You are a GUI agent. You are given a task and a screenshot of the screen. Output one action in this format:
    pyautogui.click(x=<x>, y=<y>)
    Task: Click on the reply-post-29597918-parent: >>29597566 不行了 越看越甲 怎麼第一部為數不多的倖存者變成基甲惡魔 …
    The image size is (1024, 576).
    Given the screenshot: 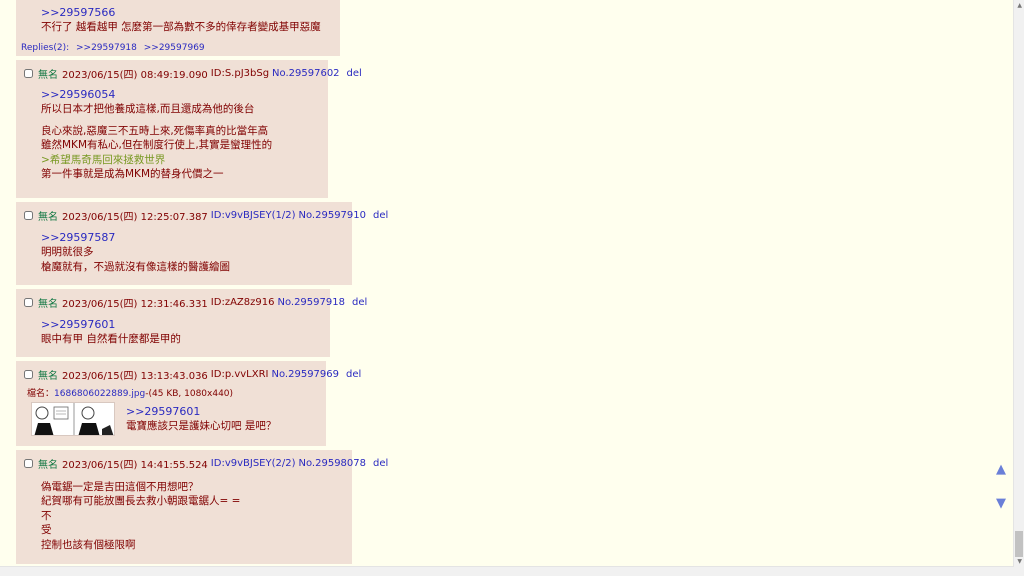 What is the action you would take?
    pyautogui.click(x=178, y=28)
    